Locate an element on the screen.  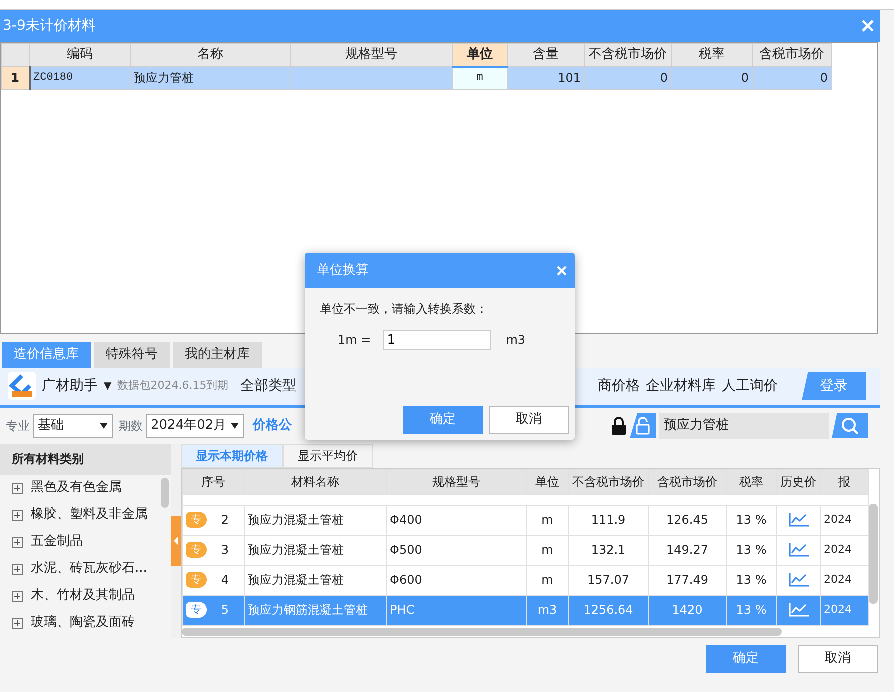
table-cell-text: 5 is located at coordinates (225, 610).